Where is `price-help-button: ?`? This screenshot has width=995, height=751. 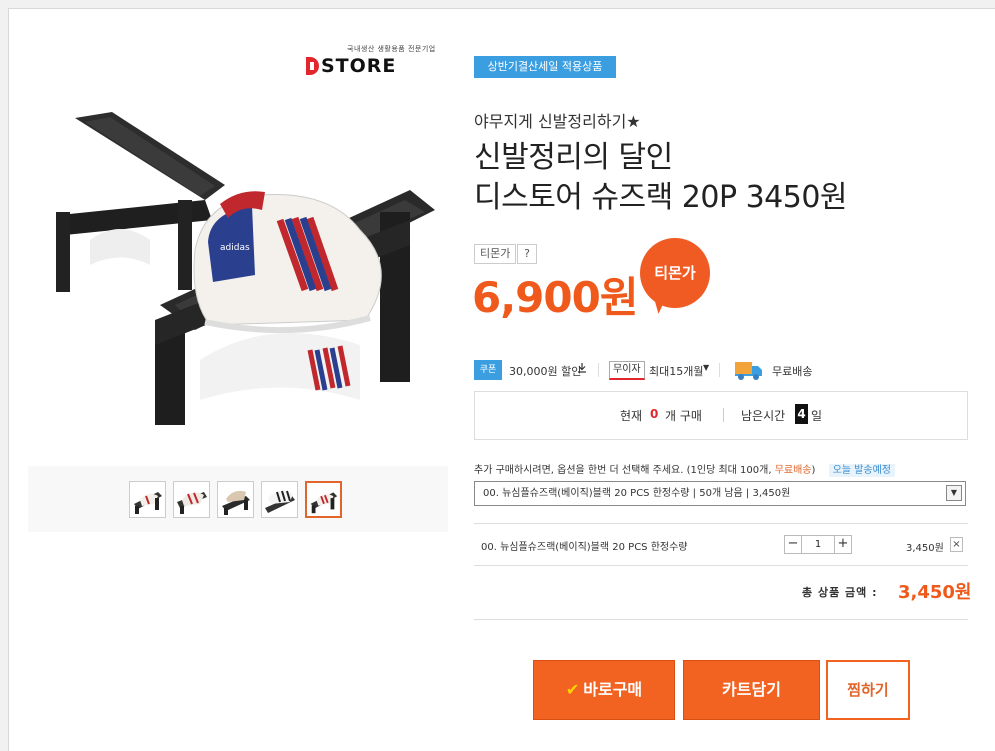
price-help-button: ? is located at coordinates (527, 254).